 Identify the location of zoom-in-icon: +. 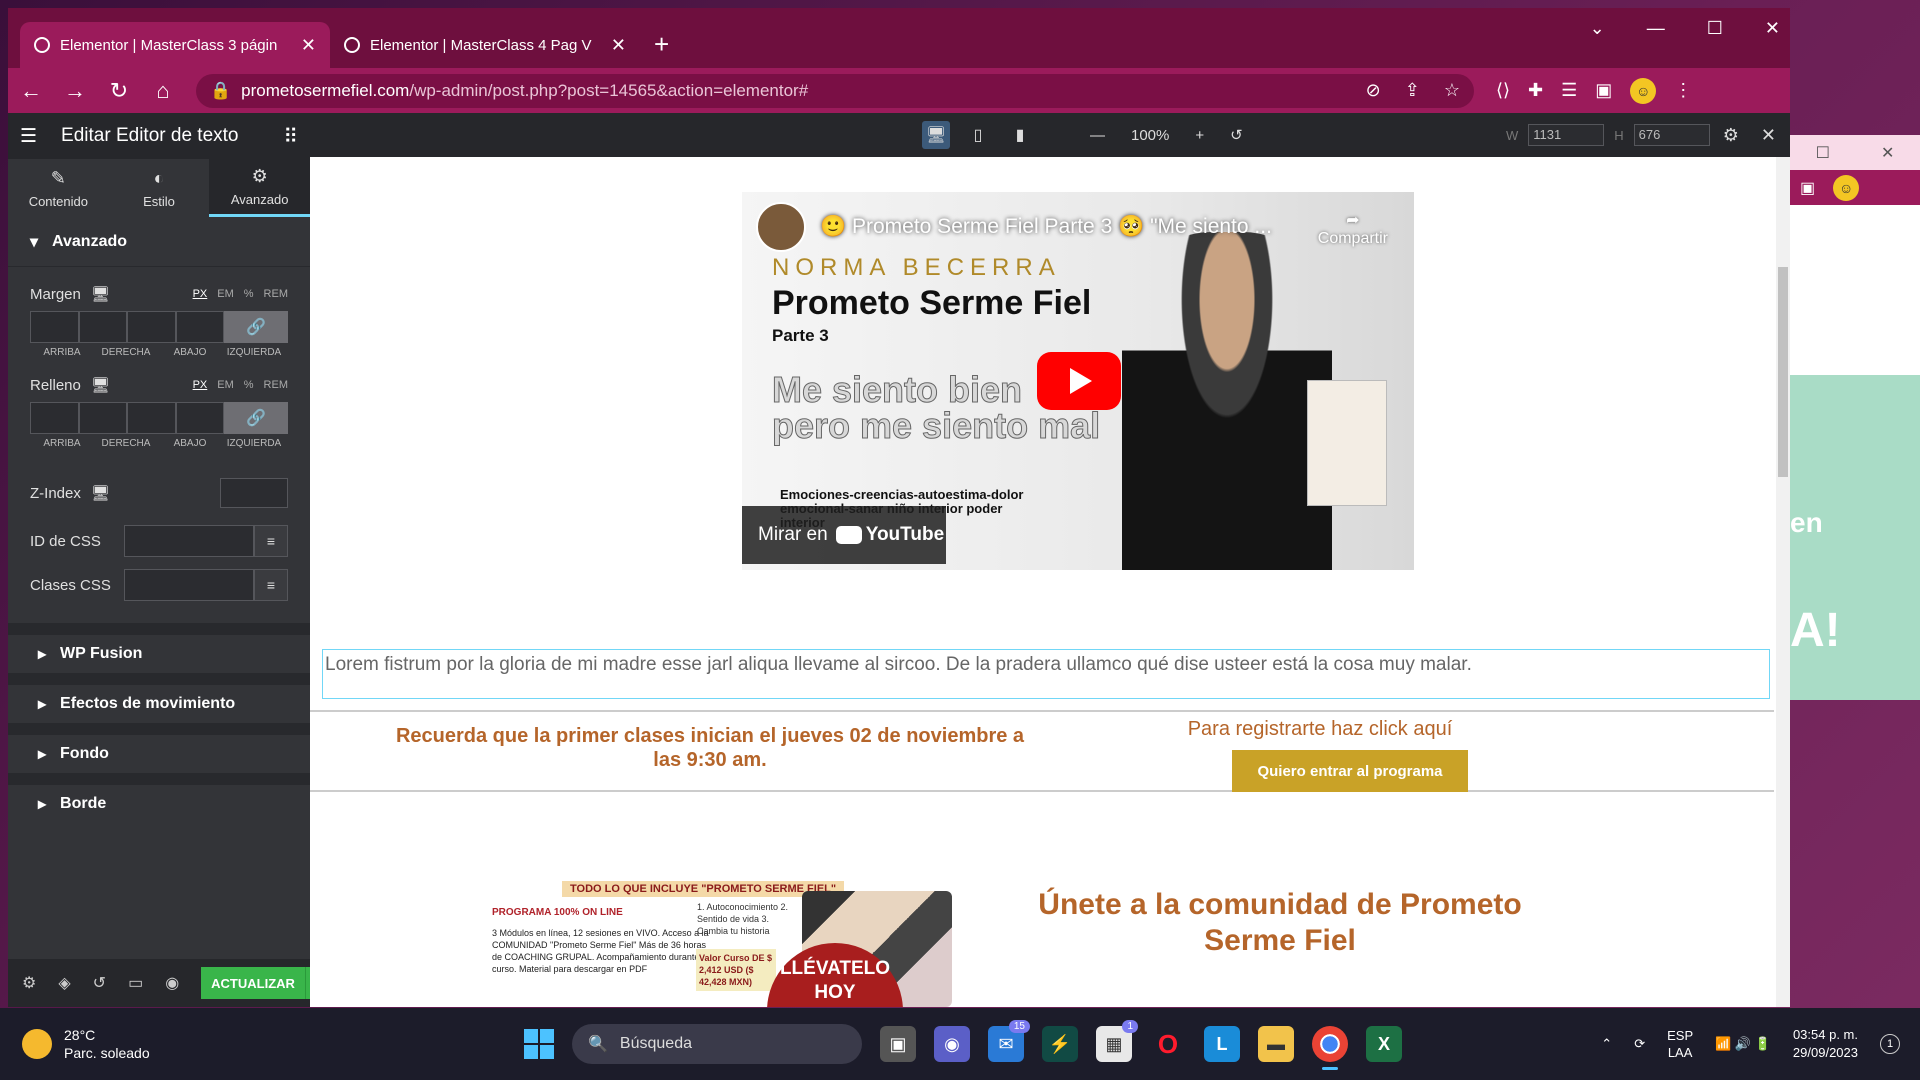
(1199, 135).